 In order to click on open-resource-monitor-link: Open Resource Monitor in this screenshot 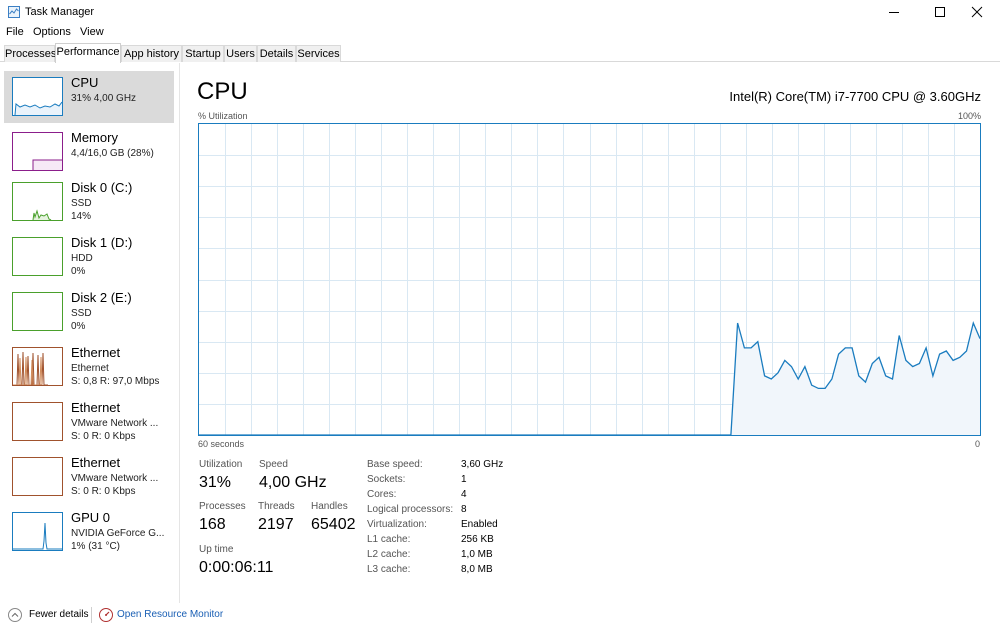, I will do `click(170, 614)`.